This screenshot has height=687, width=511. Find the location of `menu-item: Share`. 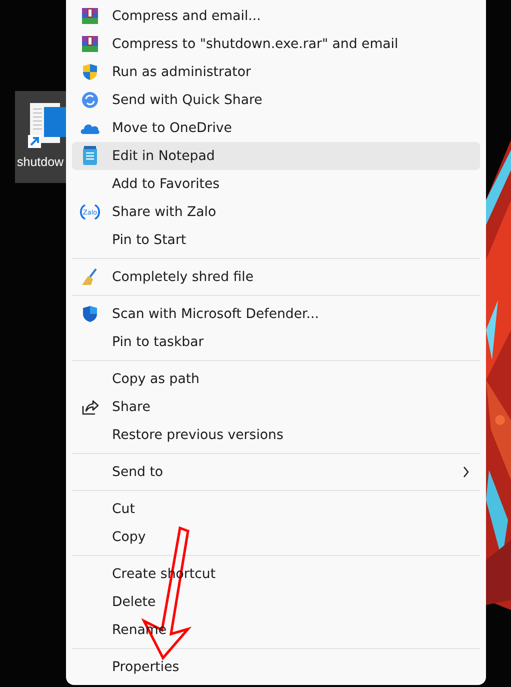

menu-item: Share is located at coordinates (276, 407).